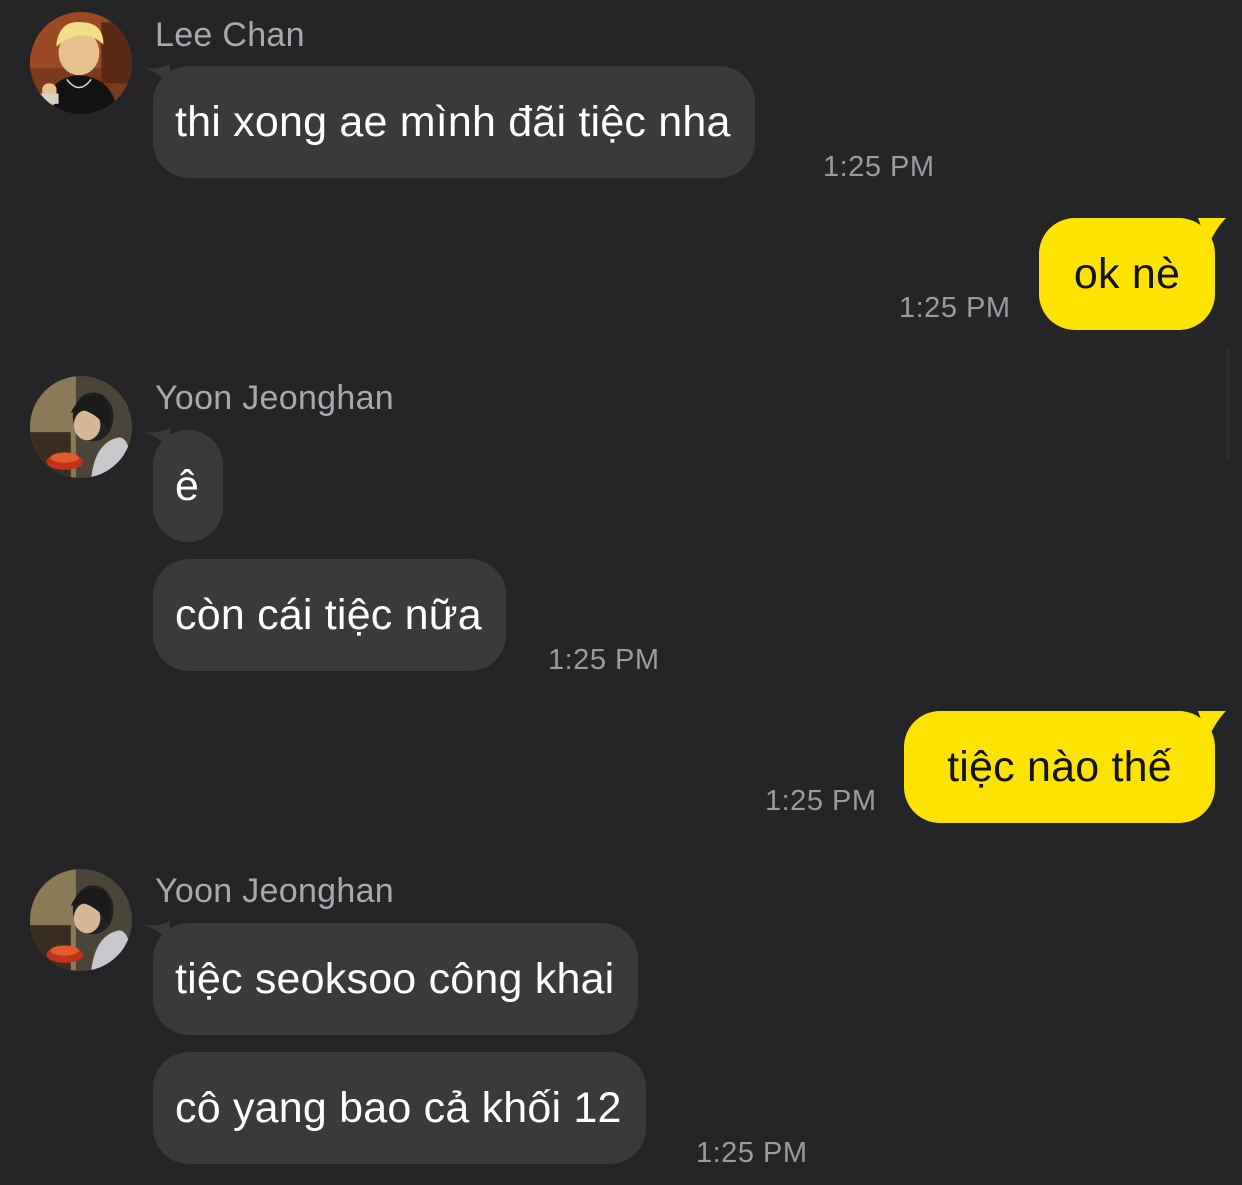  I want to click on message-bubble: ê, so click(188, 486).